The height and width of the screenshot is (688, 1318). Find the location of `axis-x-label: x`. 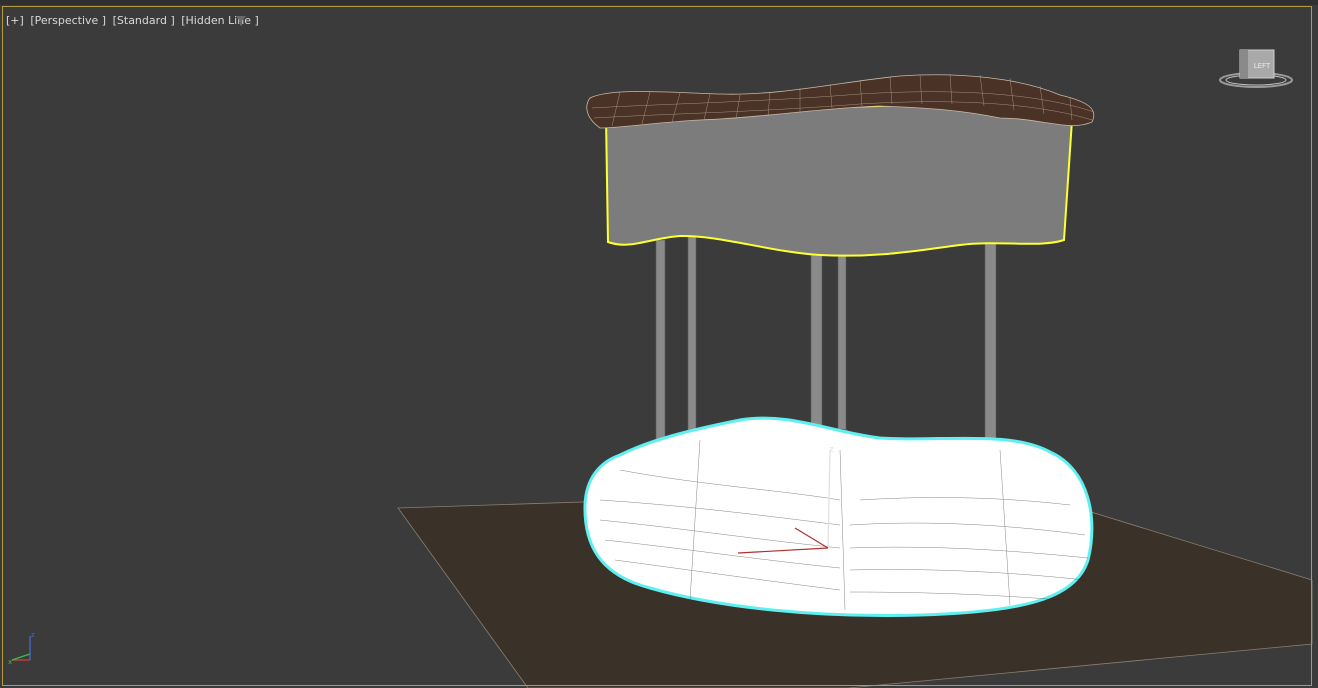

axis-x-label: x is located at coordinates (10, 662).